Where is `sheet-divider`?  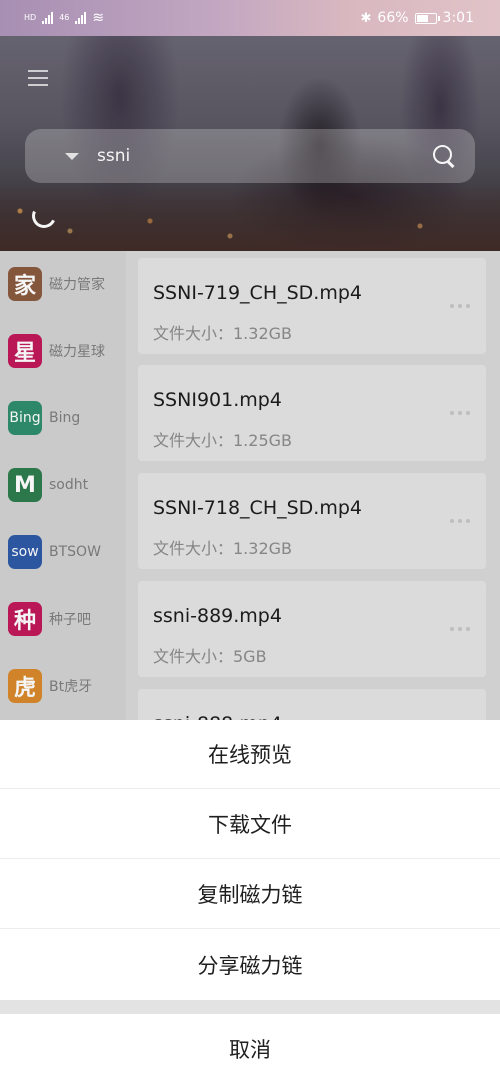 sheet-divider is located at coordinates (250, 1007).